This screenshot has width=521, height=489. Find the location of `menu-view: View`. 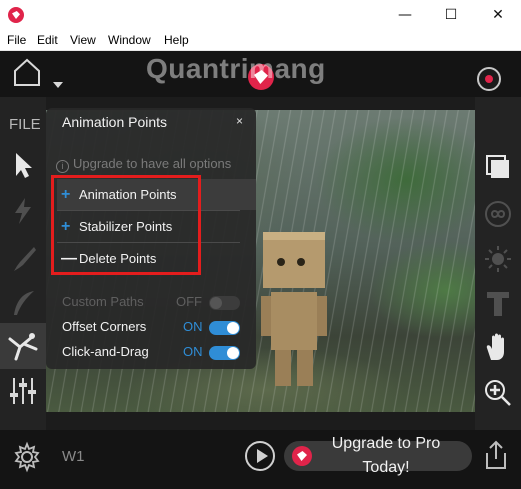

menu-view: View is located at coordinates (83, 40).